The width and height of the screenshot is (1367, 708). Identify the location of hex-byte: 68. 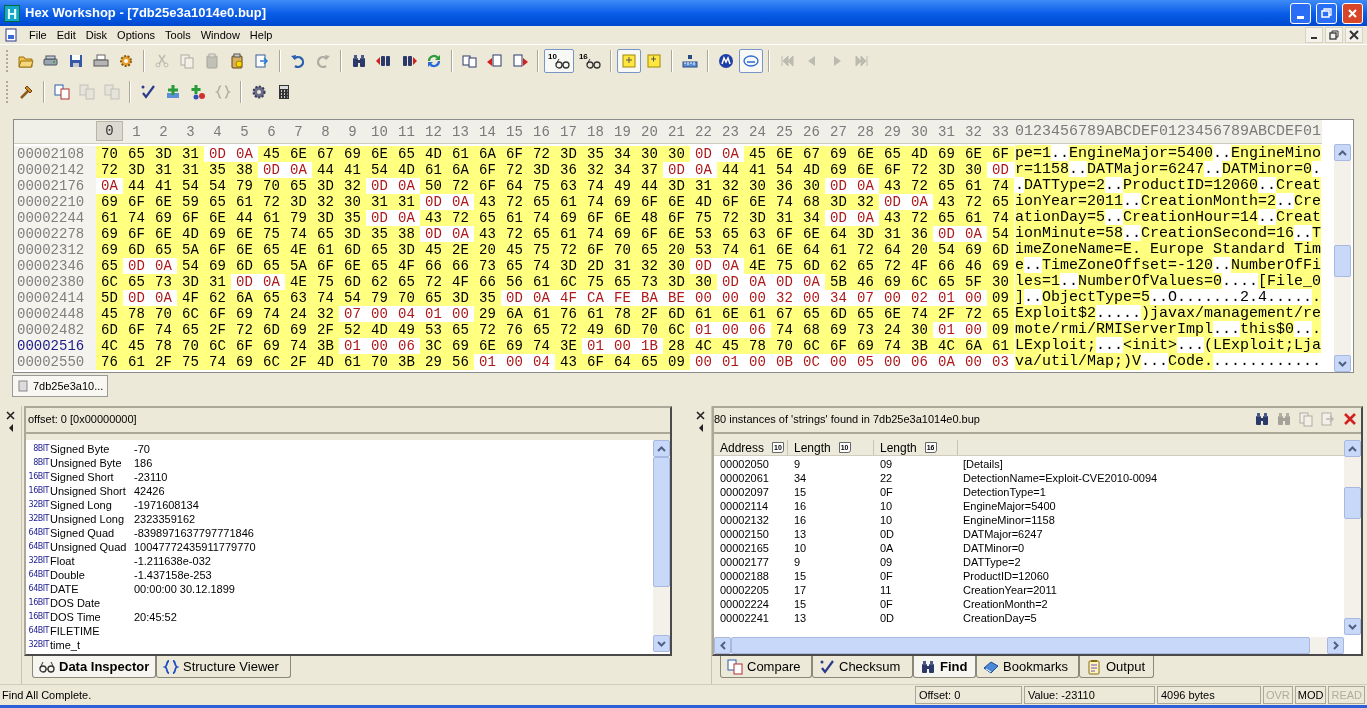
(811, 202).